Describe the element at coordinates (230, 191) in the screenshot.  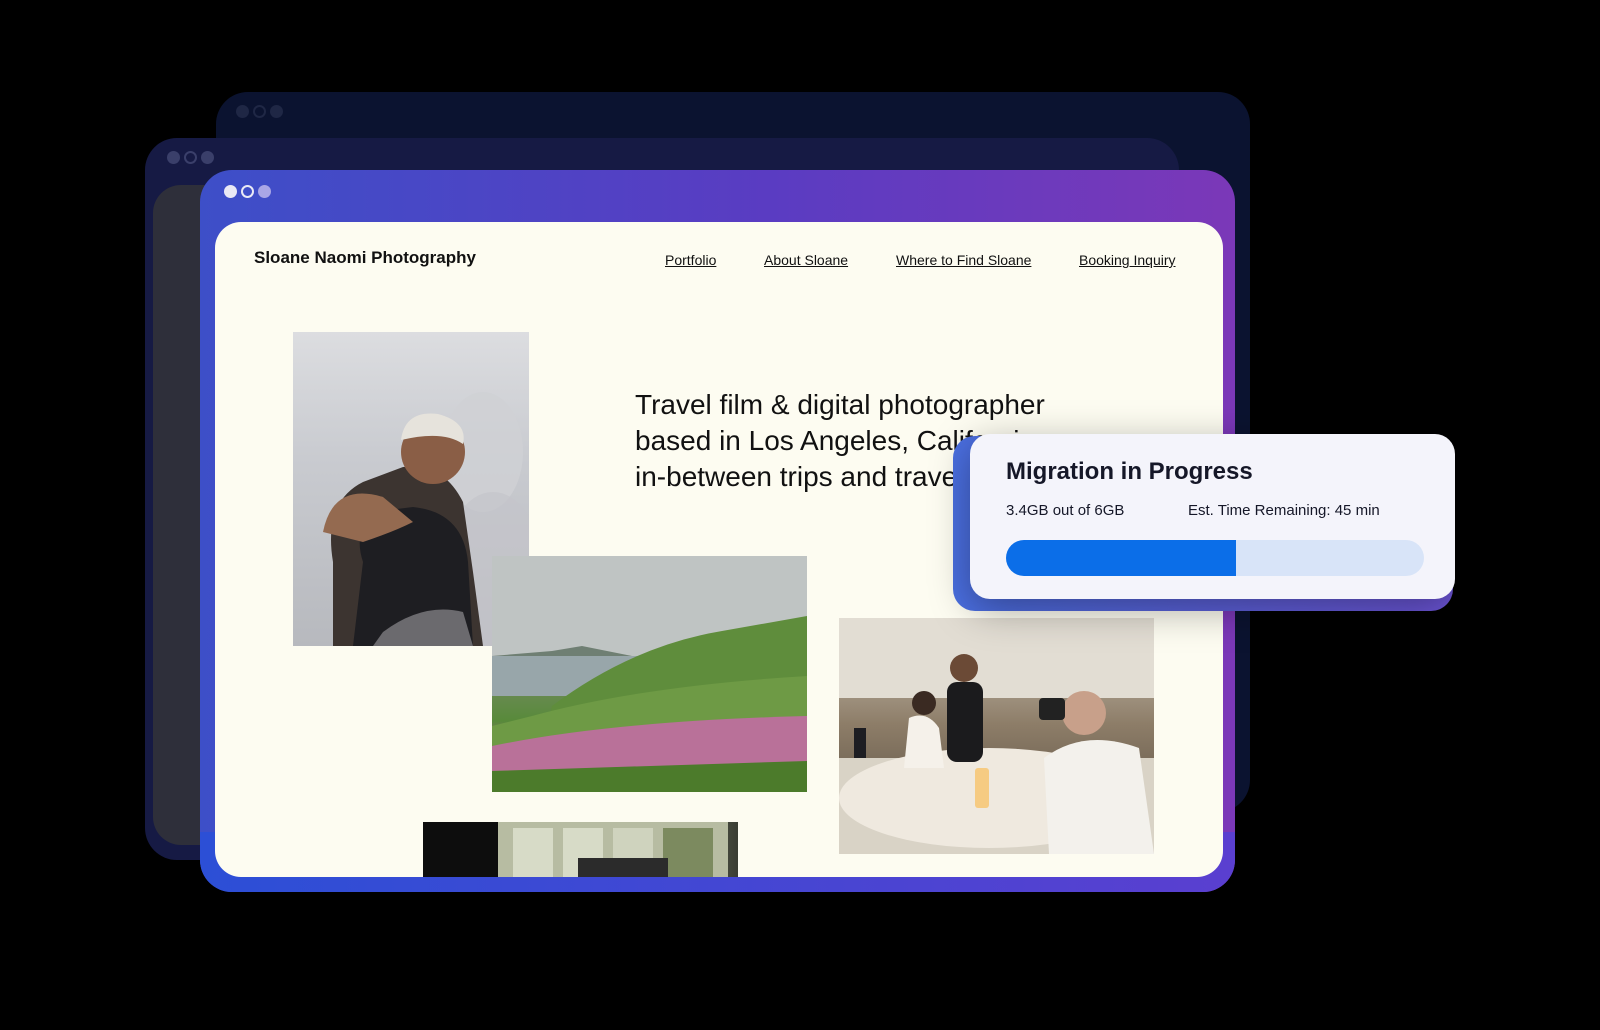
I see `window-close-dot-icon` at that location.